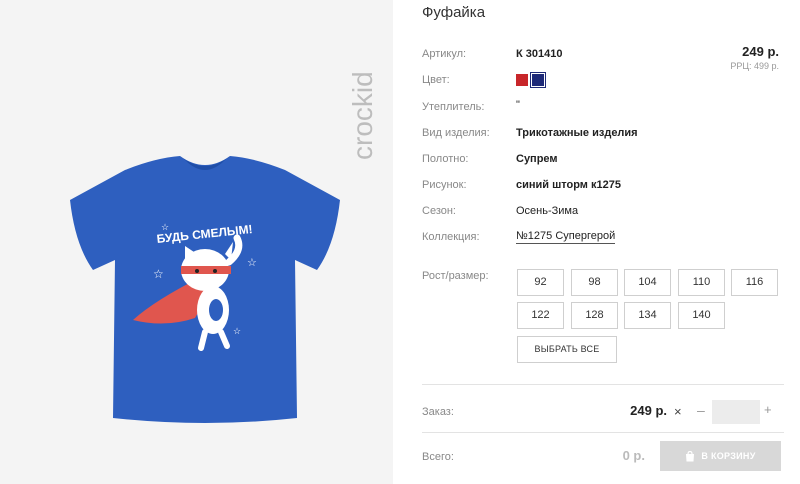 This screenshot has width=800, height=484. I want to click on product-price: 249 р., so click(760, 51).